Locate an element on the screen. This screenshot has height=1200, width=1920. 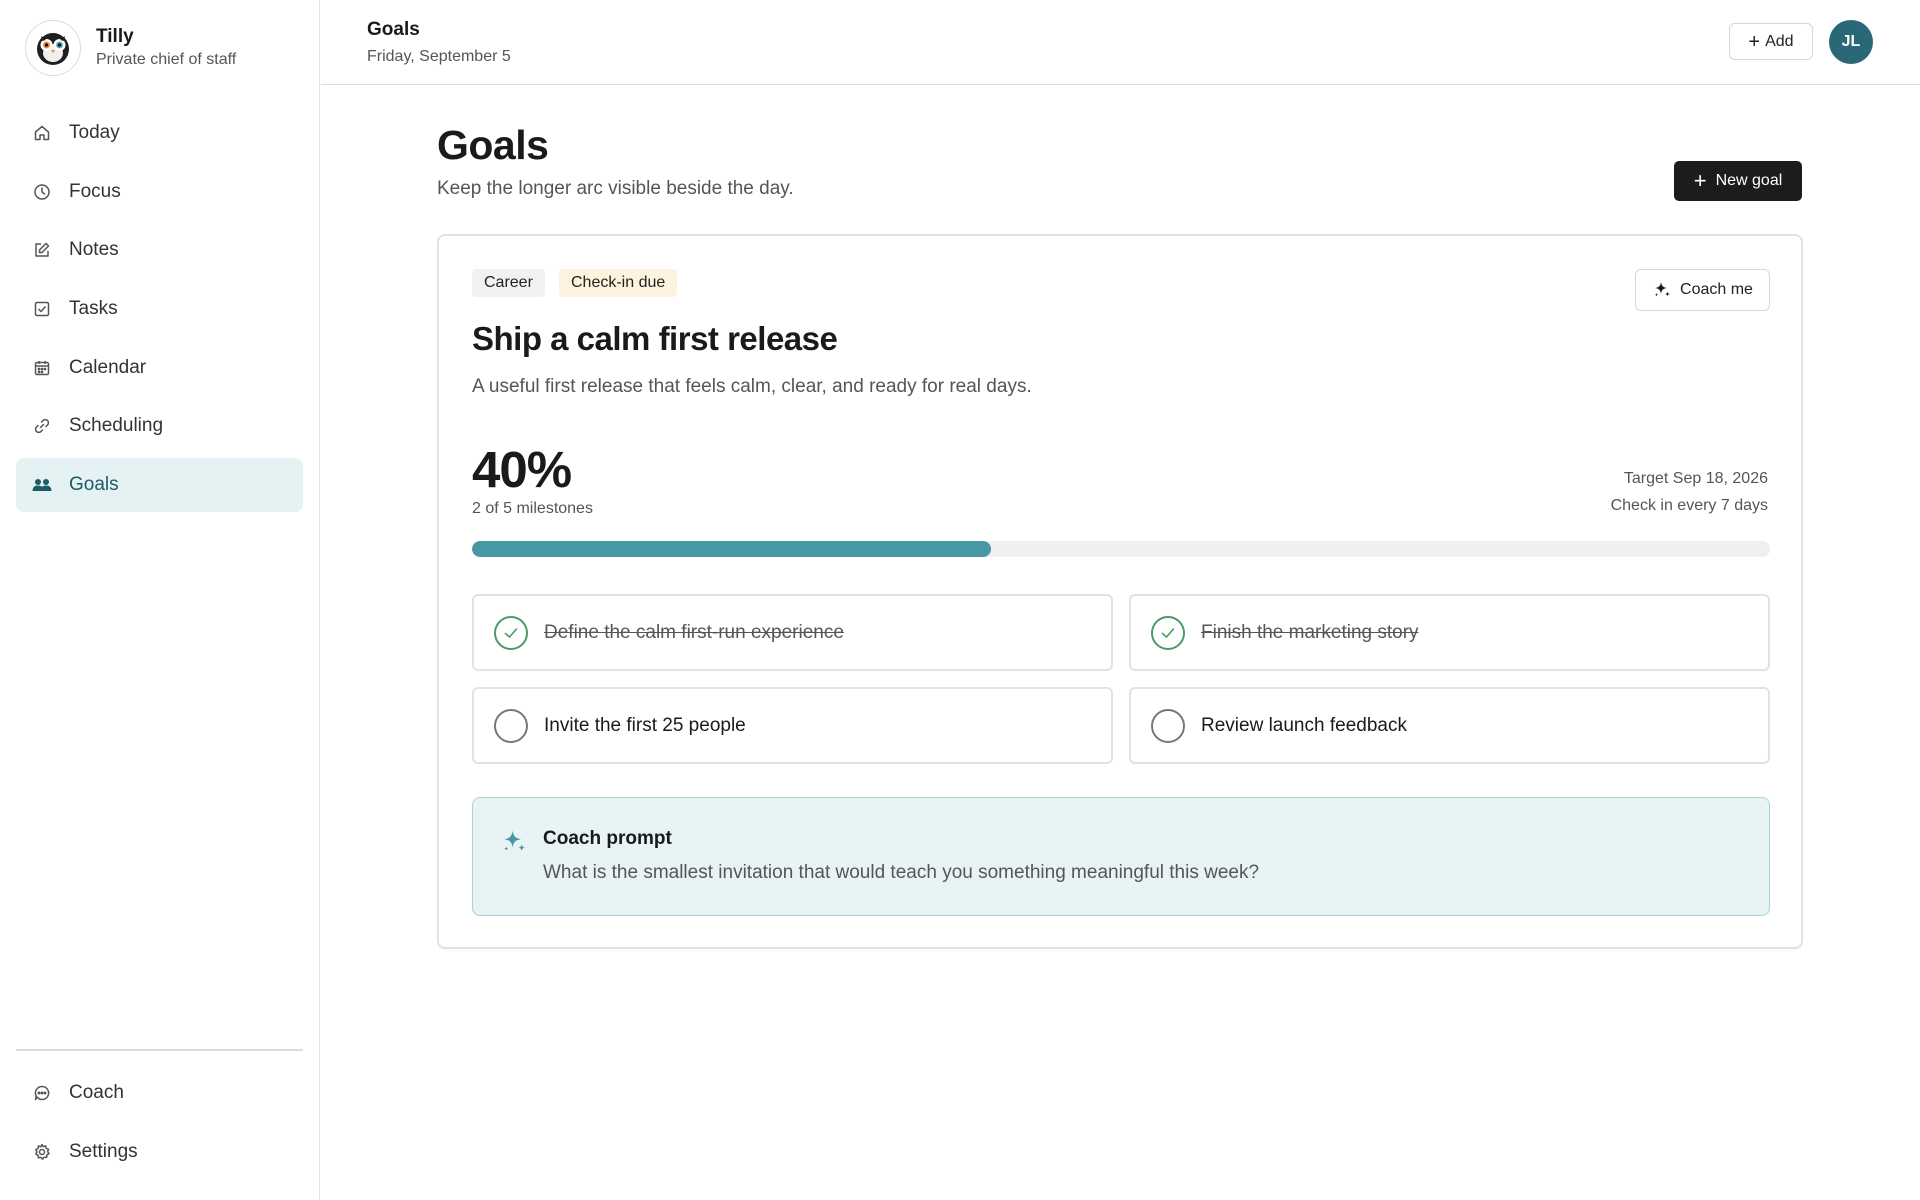
sidebar-item-label: Calendar is located at coordinates (108, 367).